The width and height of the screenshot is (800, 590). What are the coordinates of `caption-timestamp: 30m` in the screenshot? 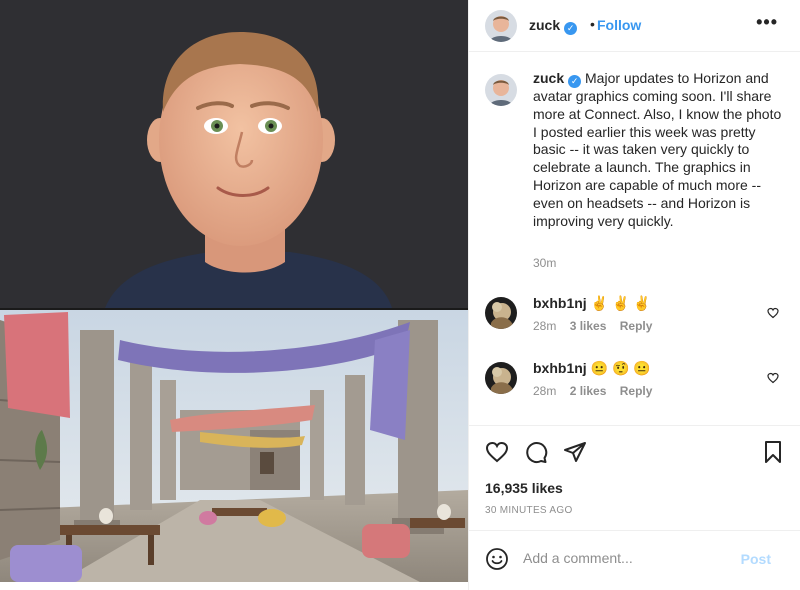 It's located at (544, 263).